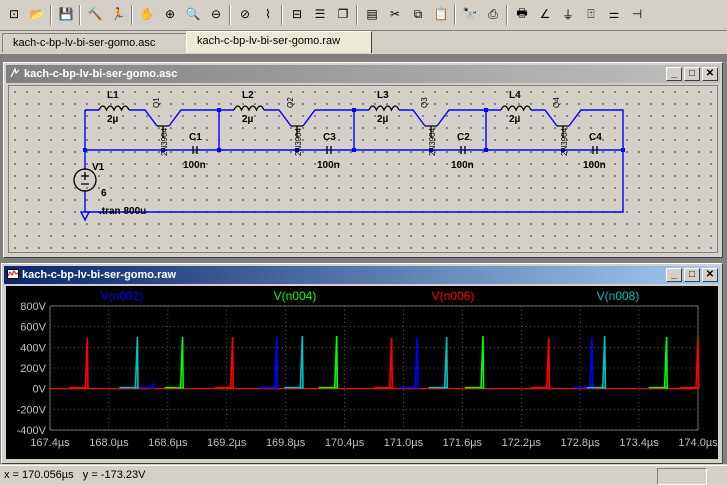  I want to click on cut-button: ✂, so click(395, 14).